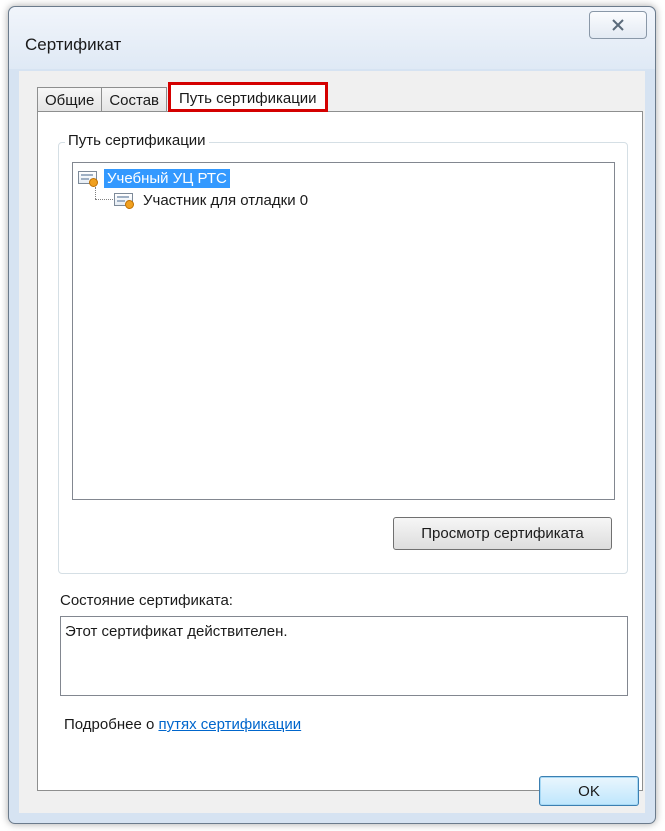  What do you see at coordinates (332, 38) in the screenshot?
I see `title-bar: Сертификат` at bounding box center [332, 38].